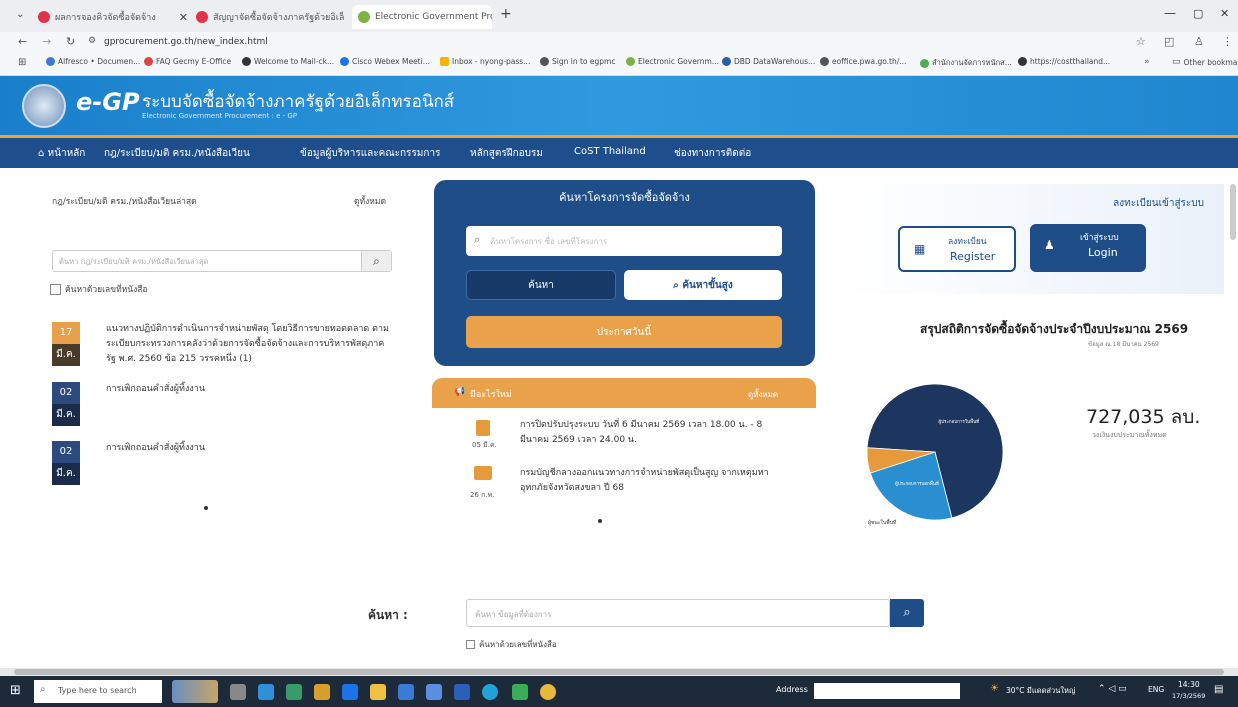  Describe the element at coordinates (513, 614) in the screenshot. I see `bottom-search-input: ค้นหา ข้อมูลที่ต้องการ` at that location.